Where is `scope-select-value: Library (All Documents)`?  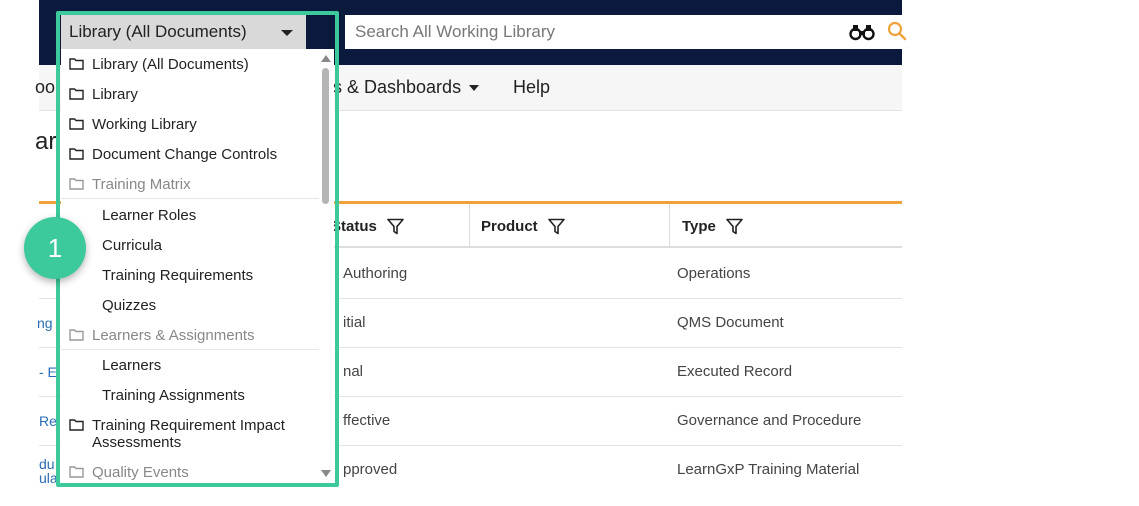
scope-select-value: Library (All Documents) is located at coordinates (158, 31).